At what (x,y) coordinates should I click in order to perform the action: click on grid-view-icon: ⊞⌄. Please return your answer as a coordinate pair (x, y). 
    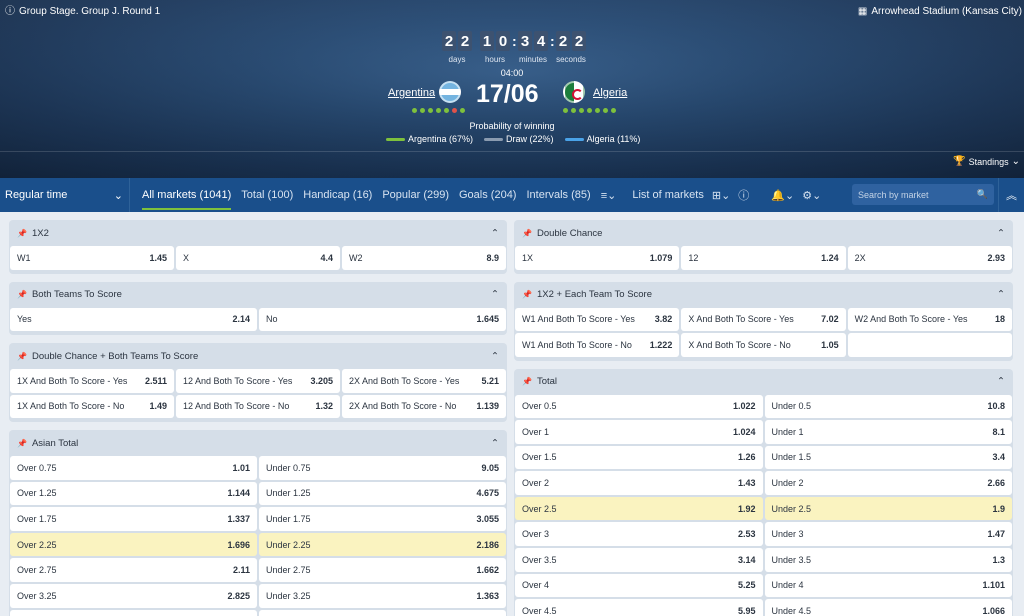
    Looking at the image, I should click on (721, 195).